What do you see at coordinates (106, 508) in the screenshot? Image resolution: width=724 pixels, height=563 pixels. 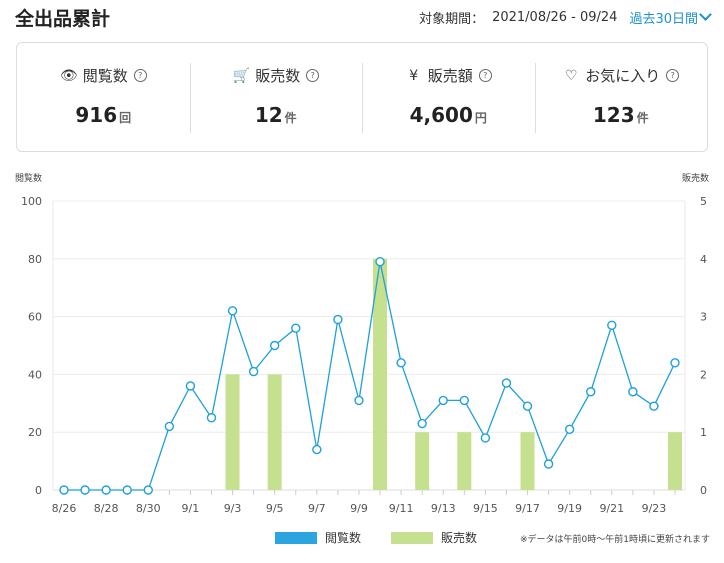 I see `x-tick-label: 8/28` at bounding box center [106, 508].